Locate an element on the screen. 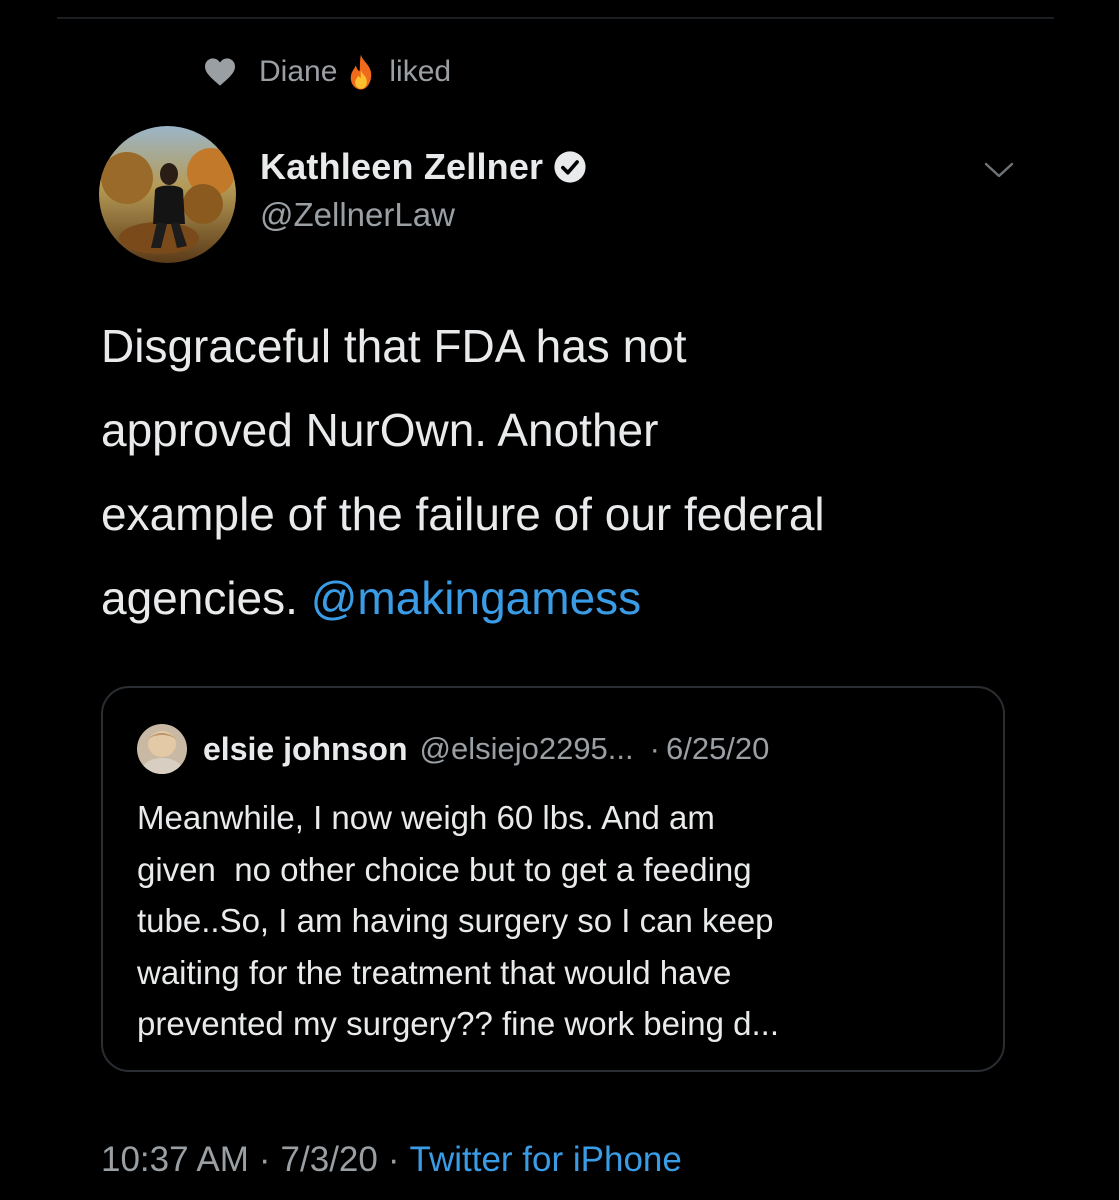 The height and width of the screenshot is (1200, 1119). tweet-text-line-last: agencies. @makingamess is located at coordinates (581, 598).